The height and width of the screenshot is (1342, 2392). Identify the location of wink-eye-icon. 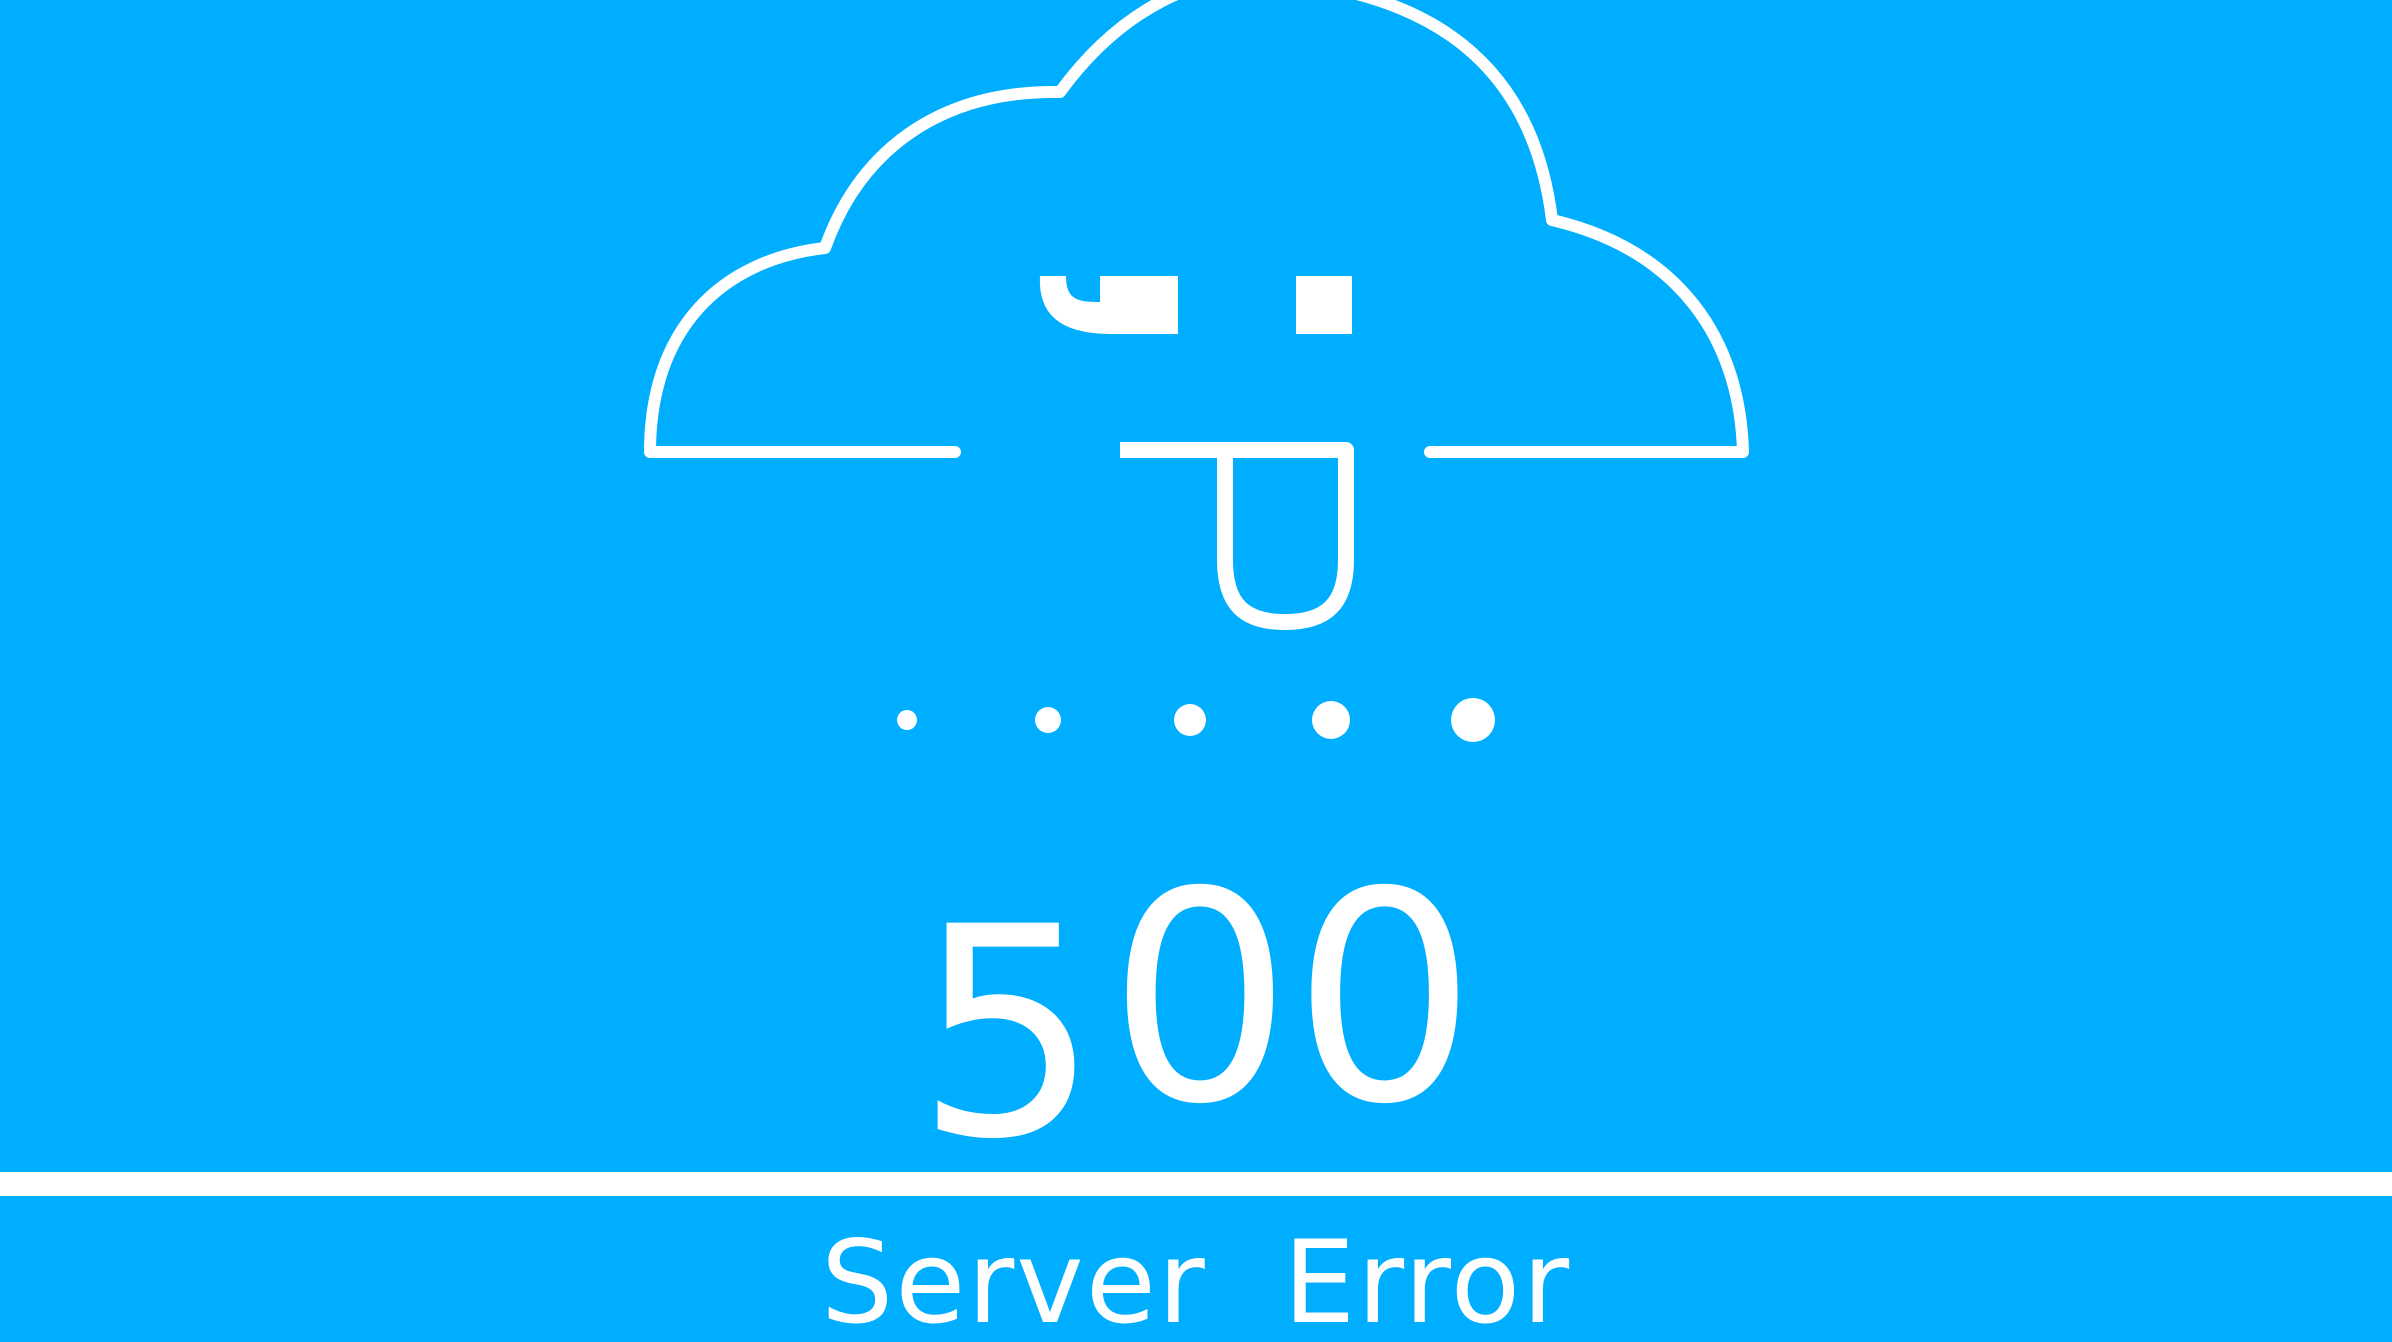
(1108, 305).